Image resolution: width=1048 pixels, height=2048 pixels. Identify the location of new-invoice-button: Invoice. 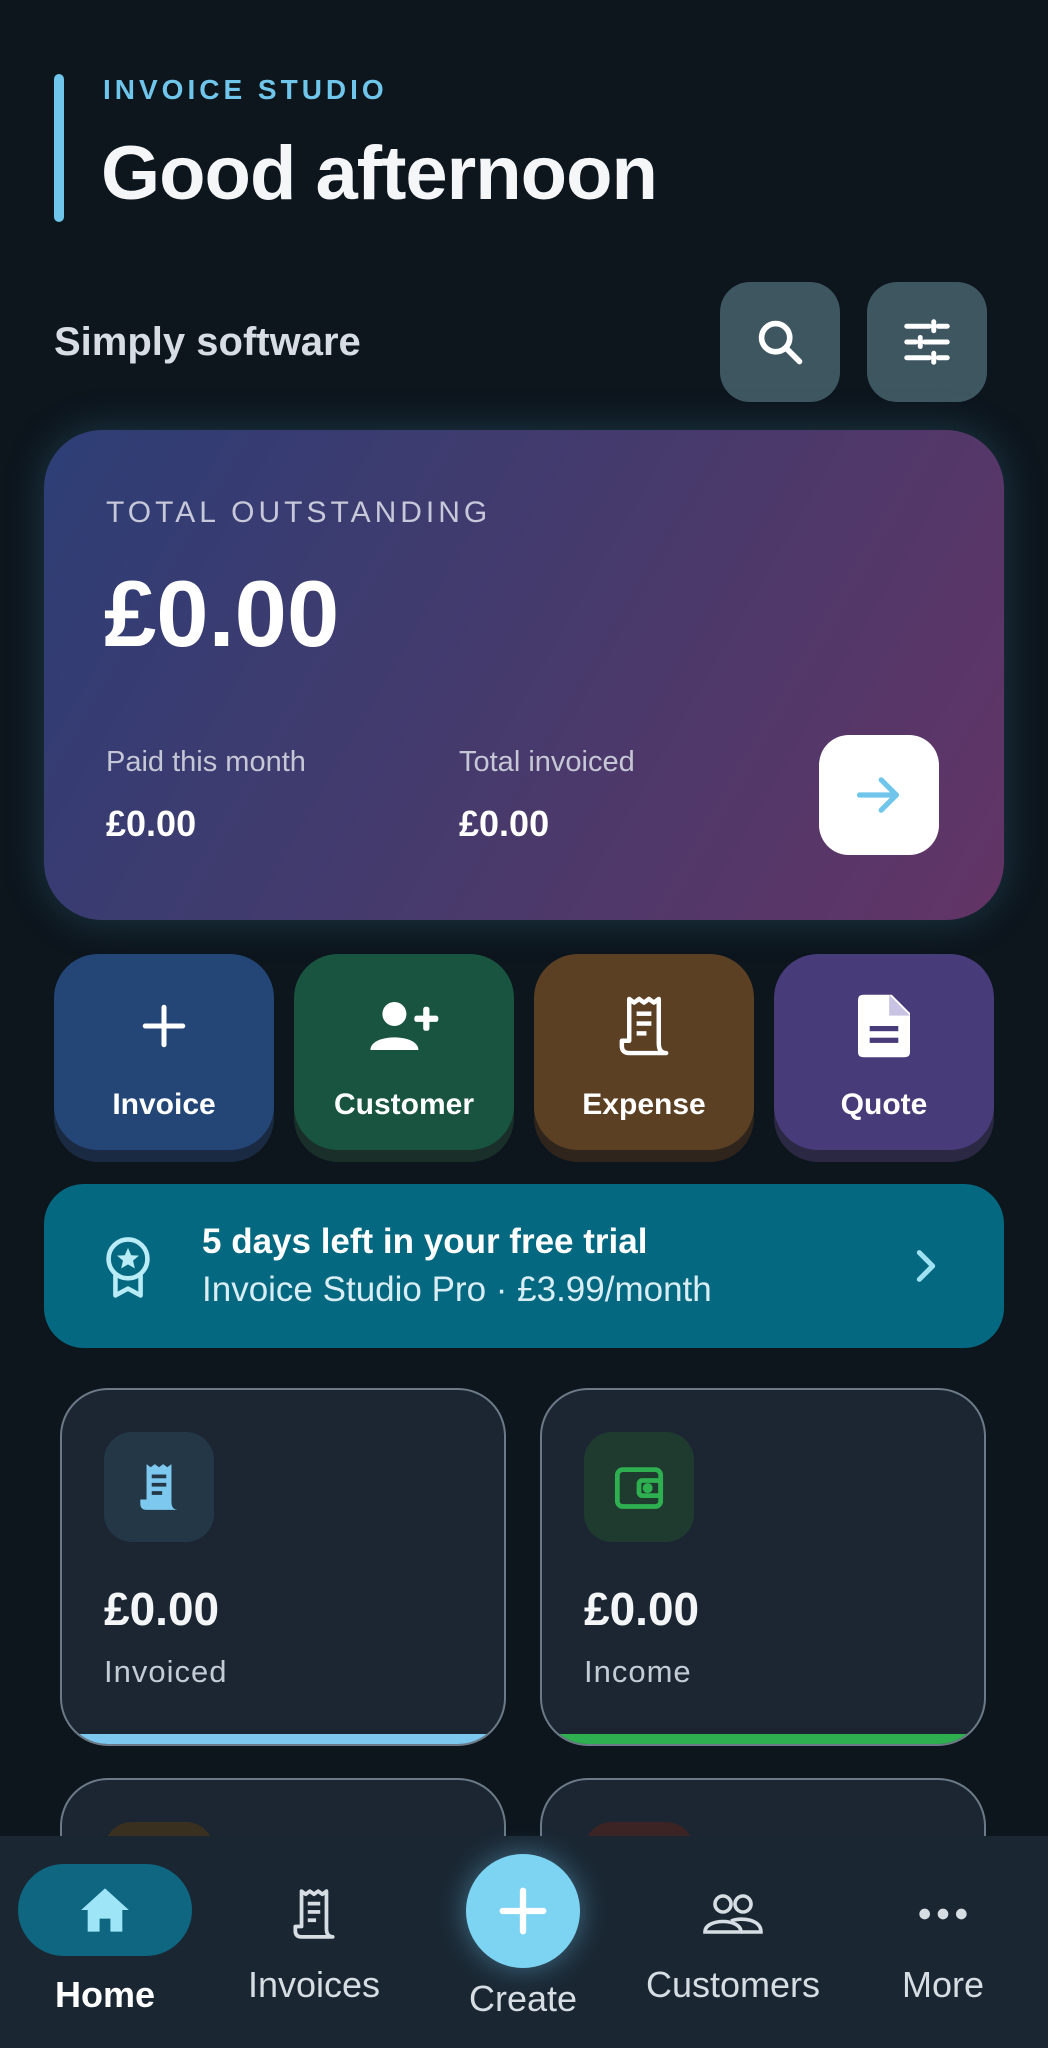
(164, 1052).